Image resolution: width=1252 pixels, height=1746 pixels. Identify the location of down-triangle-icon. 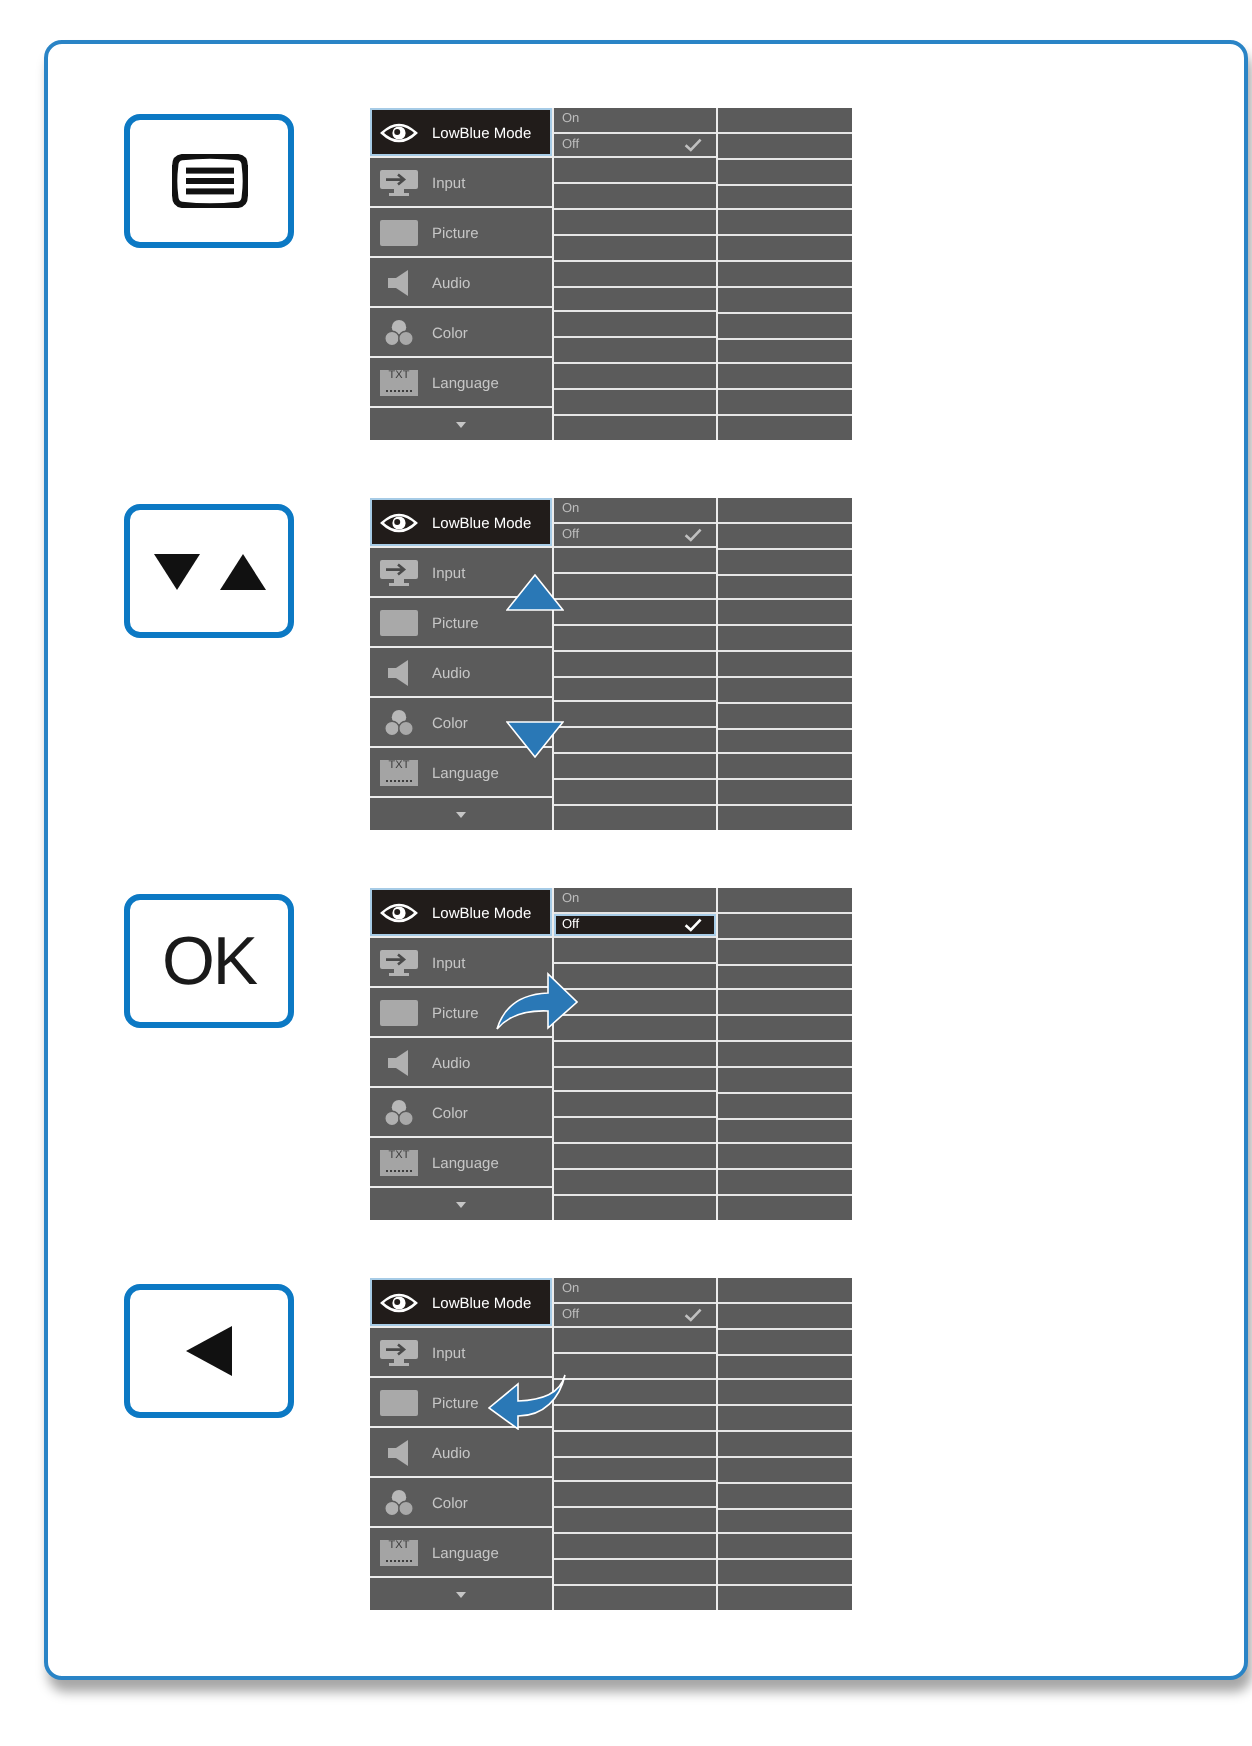
(176, 571).